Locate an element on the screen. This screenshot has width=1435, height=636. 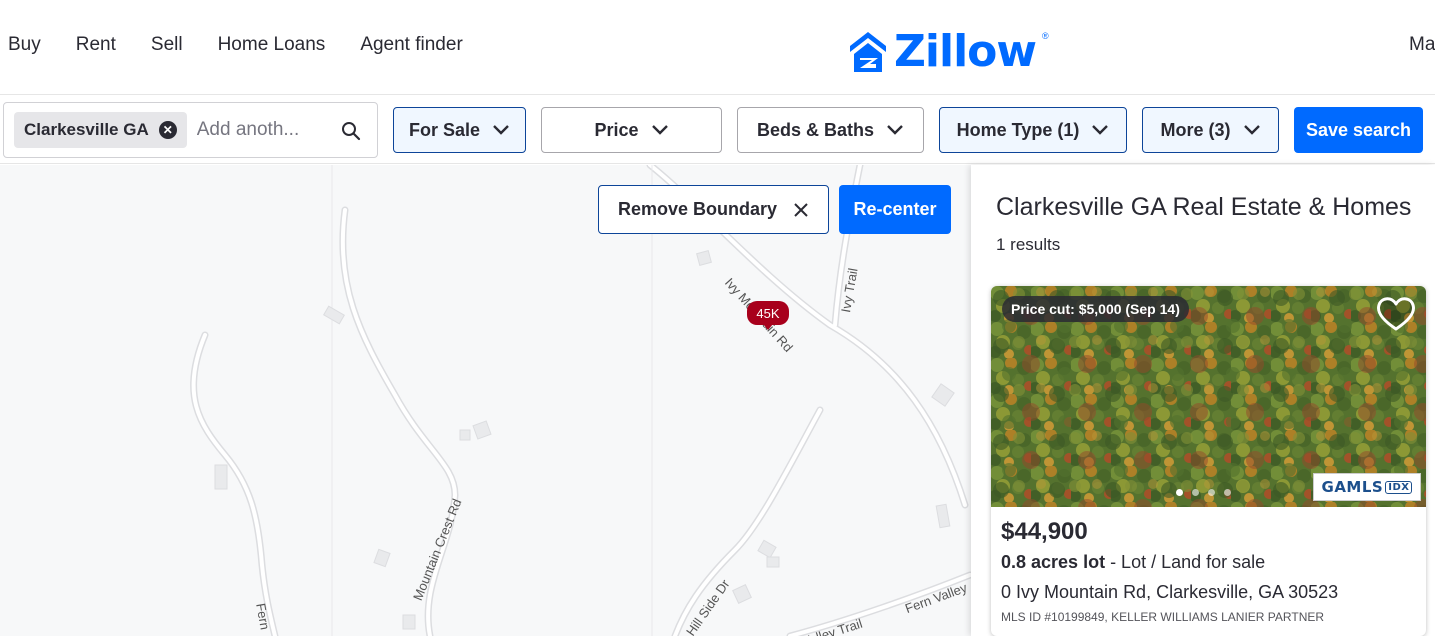
zillow-logo: Zillow ® is located at coordinates (948, 51).